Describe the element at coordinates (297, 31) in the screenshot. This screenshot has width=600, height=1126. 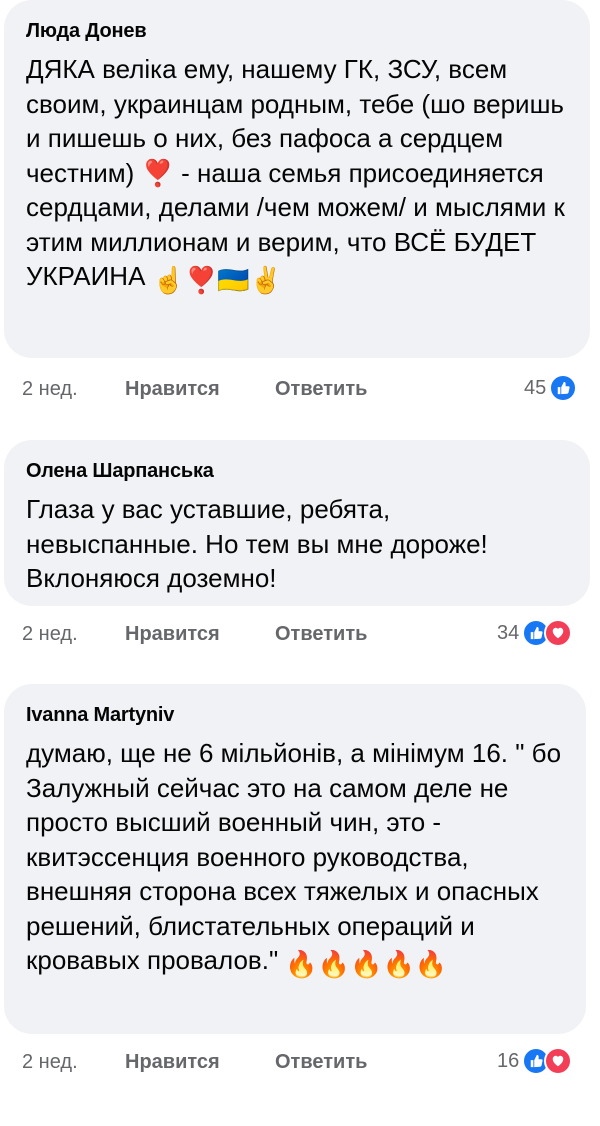
I see `comment-author: Люда Донев` at that location.